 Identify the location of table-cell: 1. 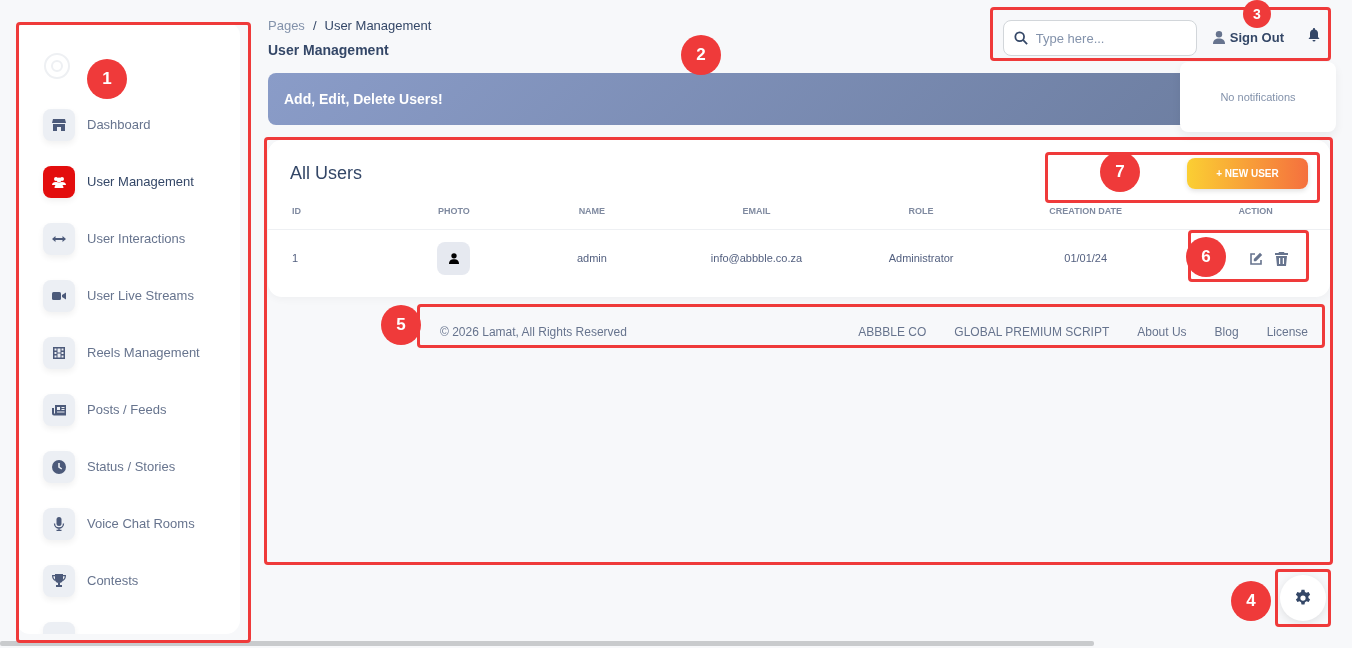
(295, 258).